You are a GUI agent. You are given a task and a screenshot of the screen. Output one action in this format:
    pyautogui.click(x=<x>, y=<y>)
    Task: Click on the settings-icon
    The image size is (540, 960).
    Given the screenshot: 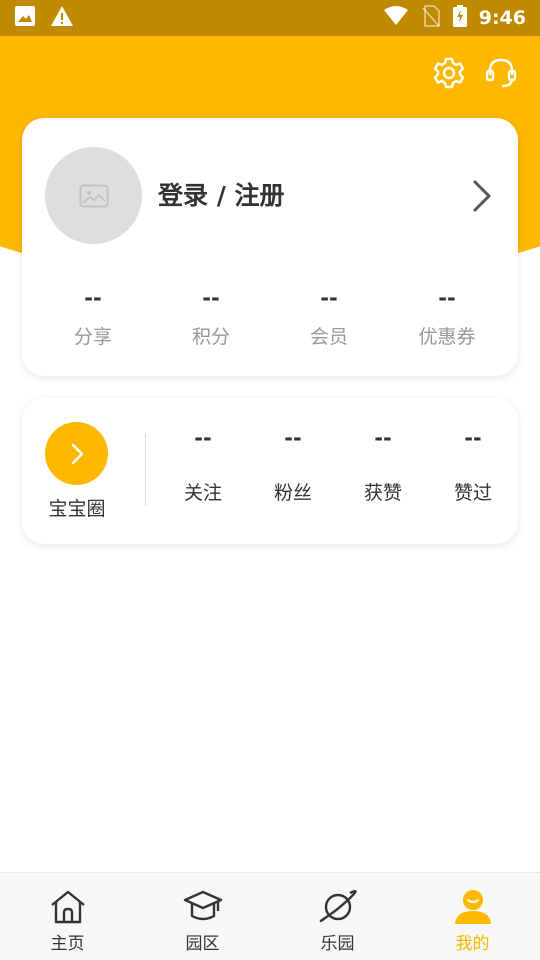 What is the action you would take?
    pyautogui.click(x=449, y=73)
    